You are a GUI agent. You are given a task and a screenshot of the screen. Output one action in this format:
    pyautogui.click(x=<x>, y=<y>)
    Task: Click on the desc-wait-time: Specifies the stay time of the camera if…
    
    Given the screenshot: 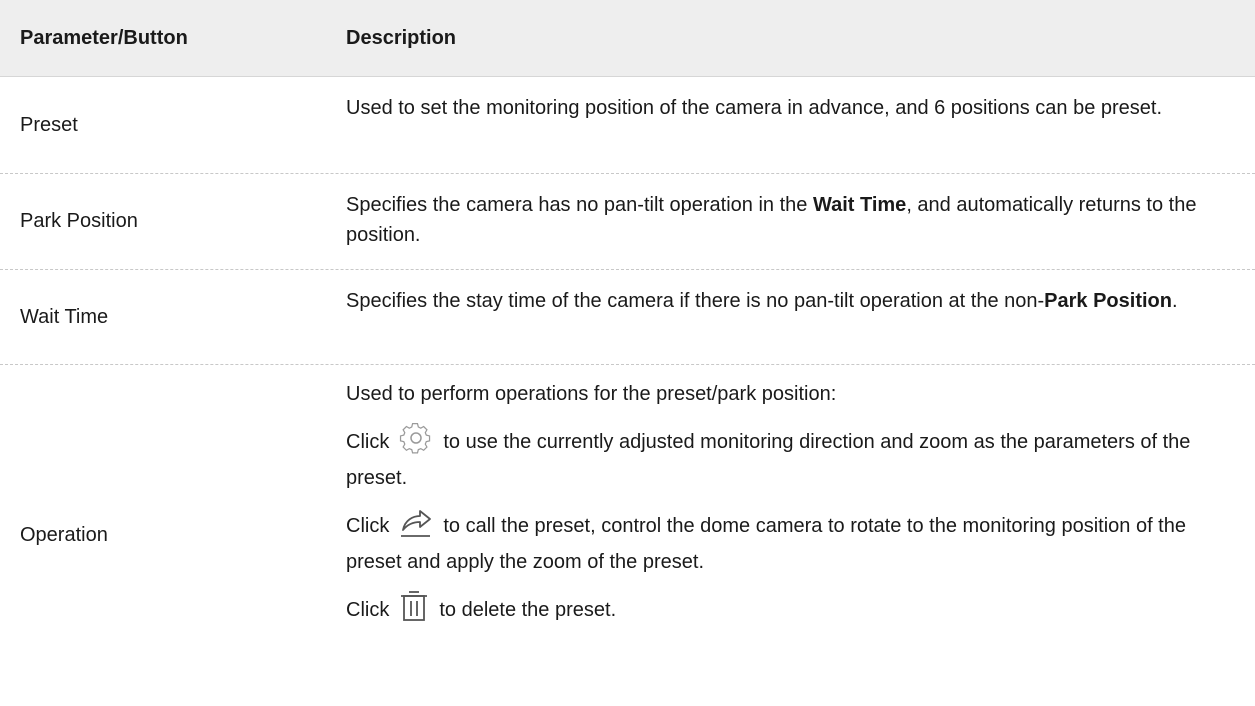 What is the action you would take?
    pyautogui.click(x=800, y=317)
    